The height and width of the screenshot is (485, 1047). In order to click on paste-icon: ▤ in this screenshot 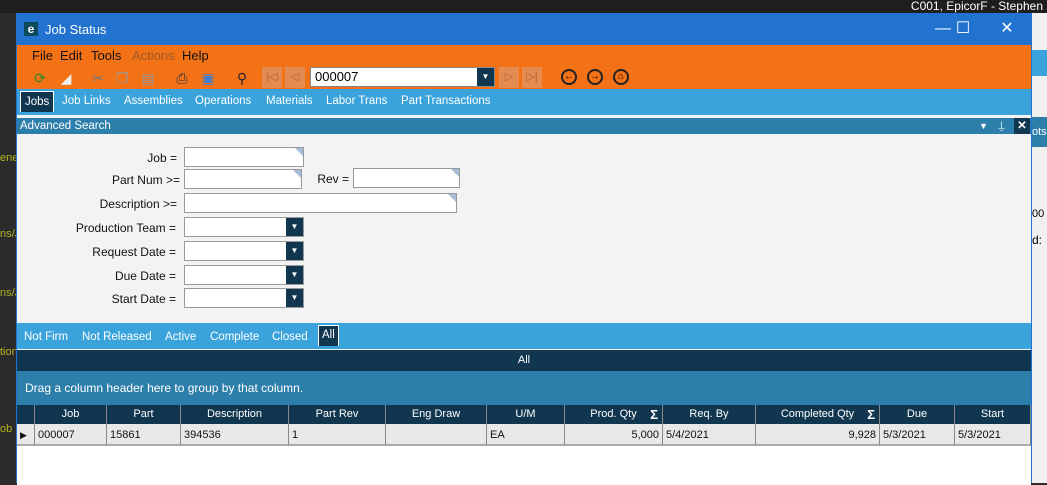, I will do `click(148, 78)`.